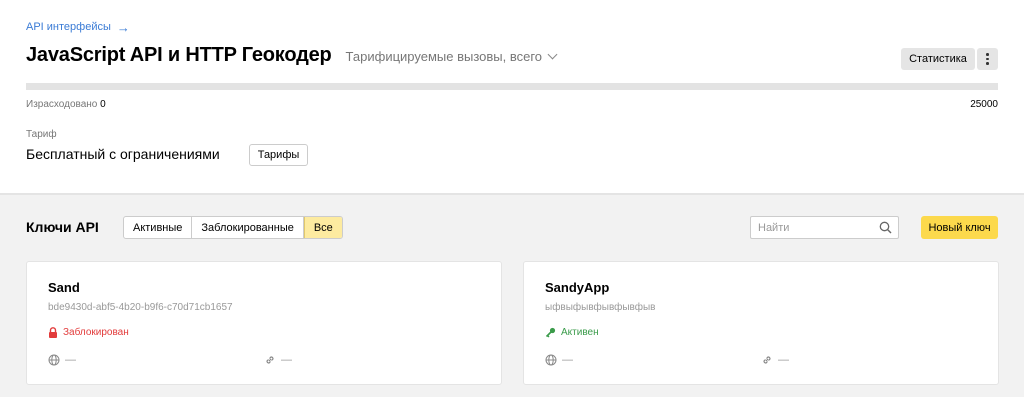 The height and width of the screenshot is (397, 1024). What do you see at coordinates (158, 227) in the screenshot?
I see `filter-active: Активные` at bounding box center [158, 227].